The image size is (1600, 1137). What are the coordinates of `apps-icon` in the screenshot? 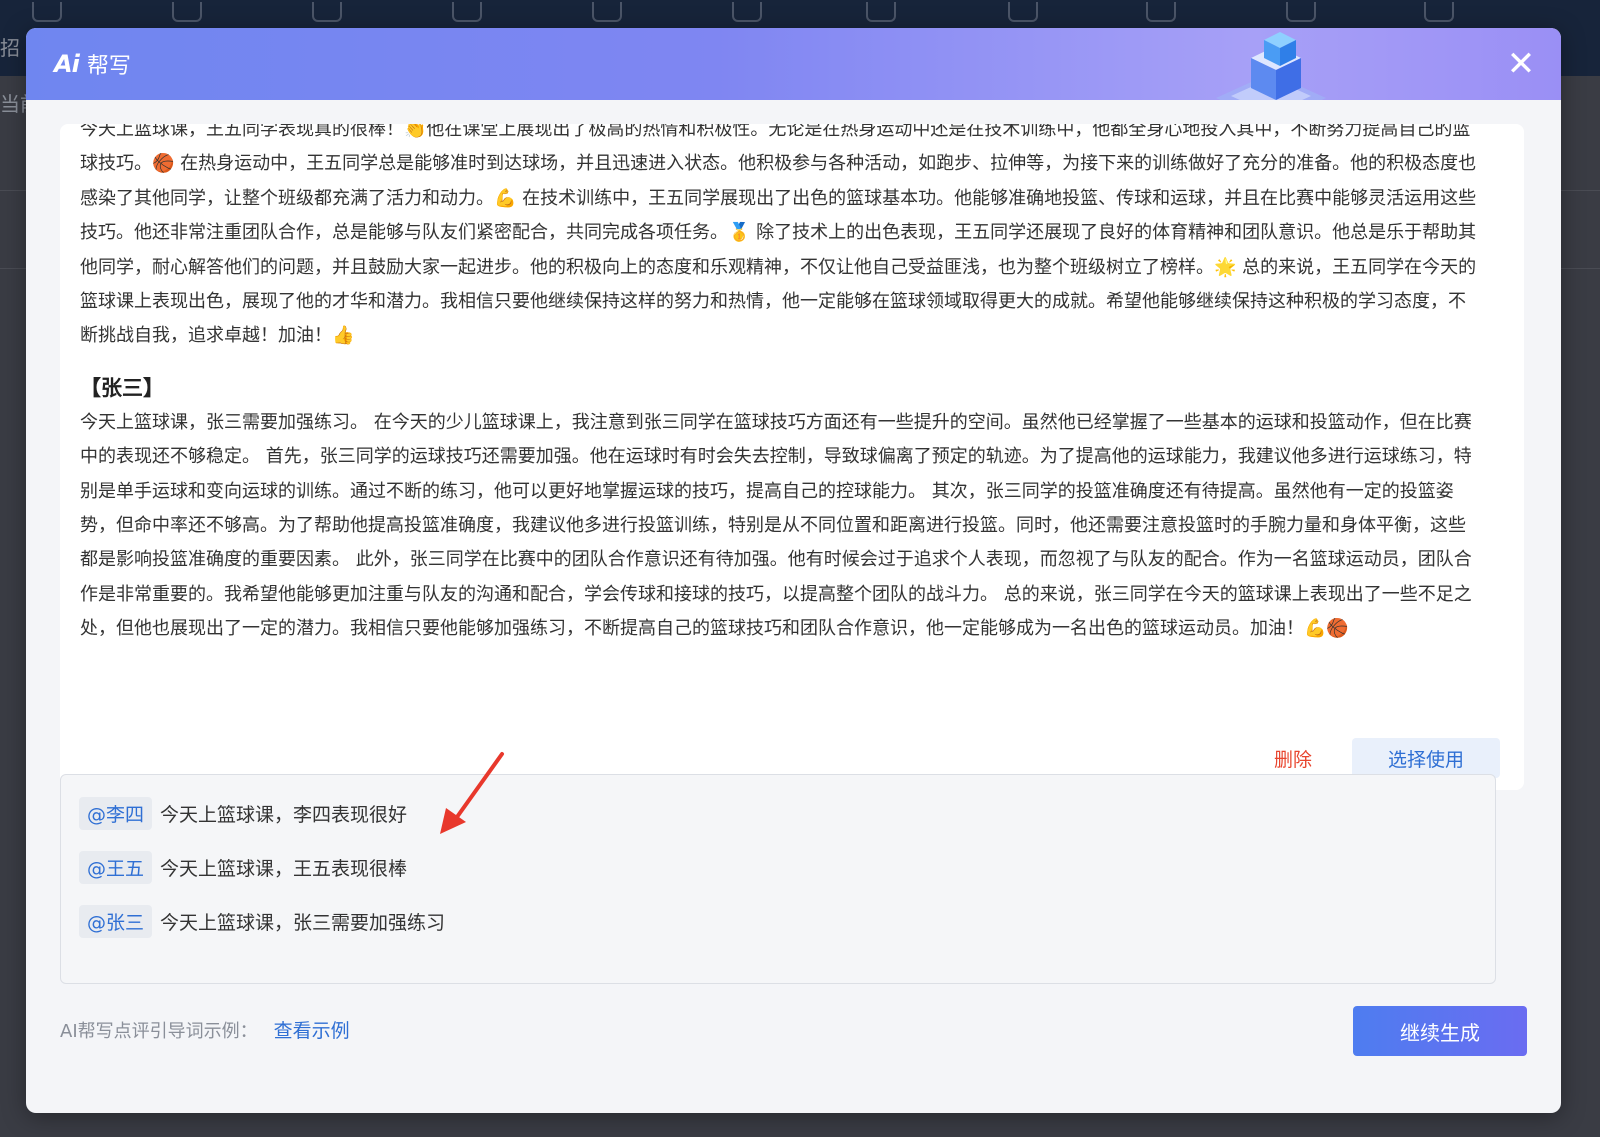 It's located at (1301, 12).